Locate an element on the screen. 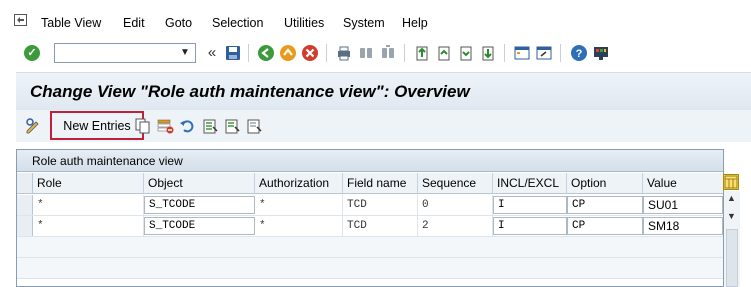  application-toolbar: New Entries is located at coordinates (383, 126).